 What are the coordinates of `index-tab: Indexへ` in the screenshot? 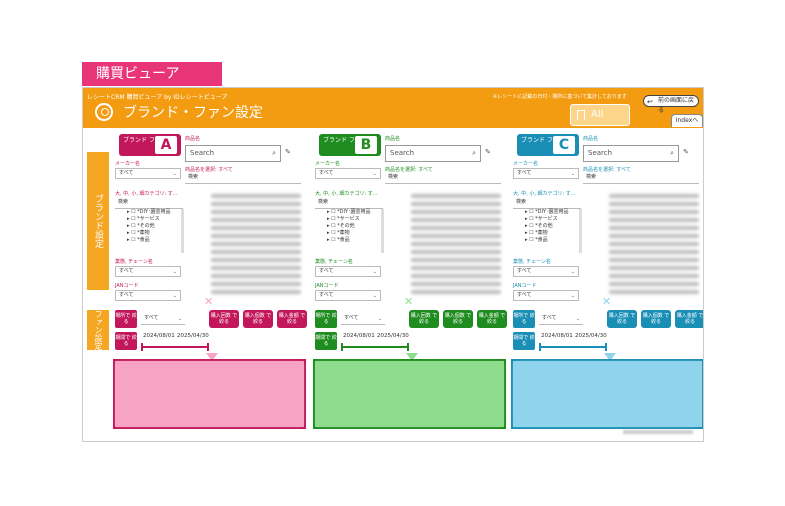 It's located at (687, 120).